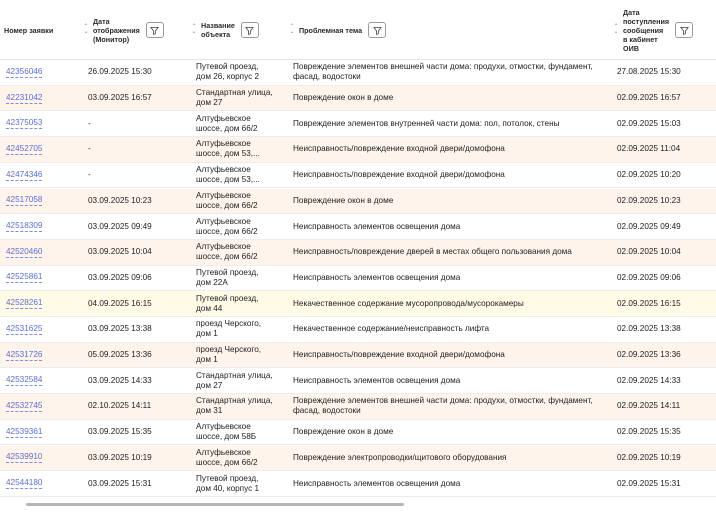 The image size is (716, 512). I want to click on object-name-line: шоссе, дом 58Б, so click(226, 437).